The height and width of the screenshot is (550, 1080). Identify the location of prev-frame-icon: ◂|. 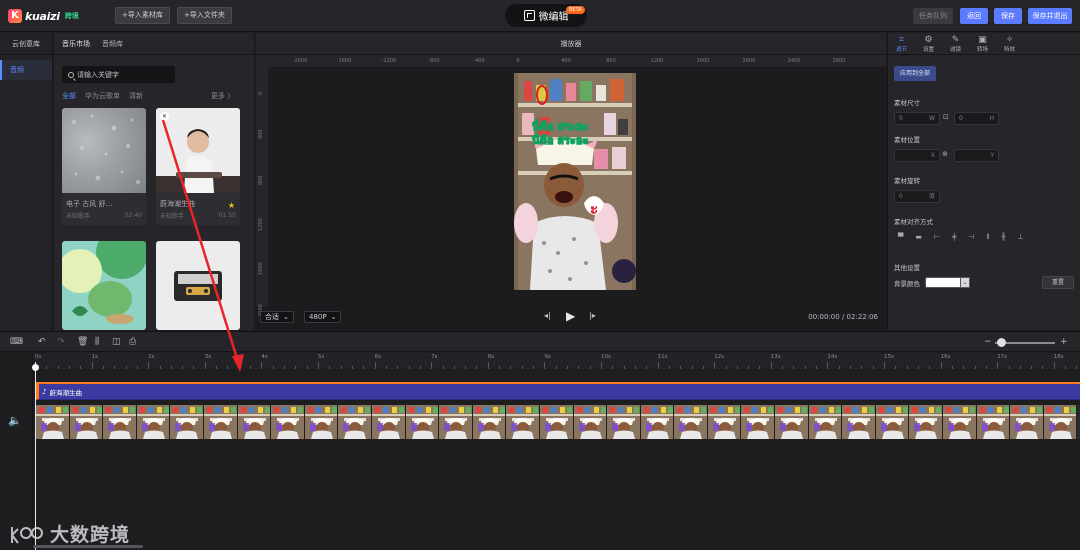
(547, 317).